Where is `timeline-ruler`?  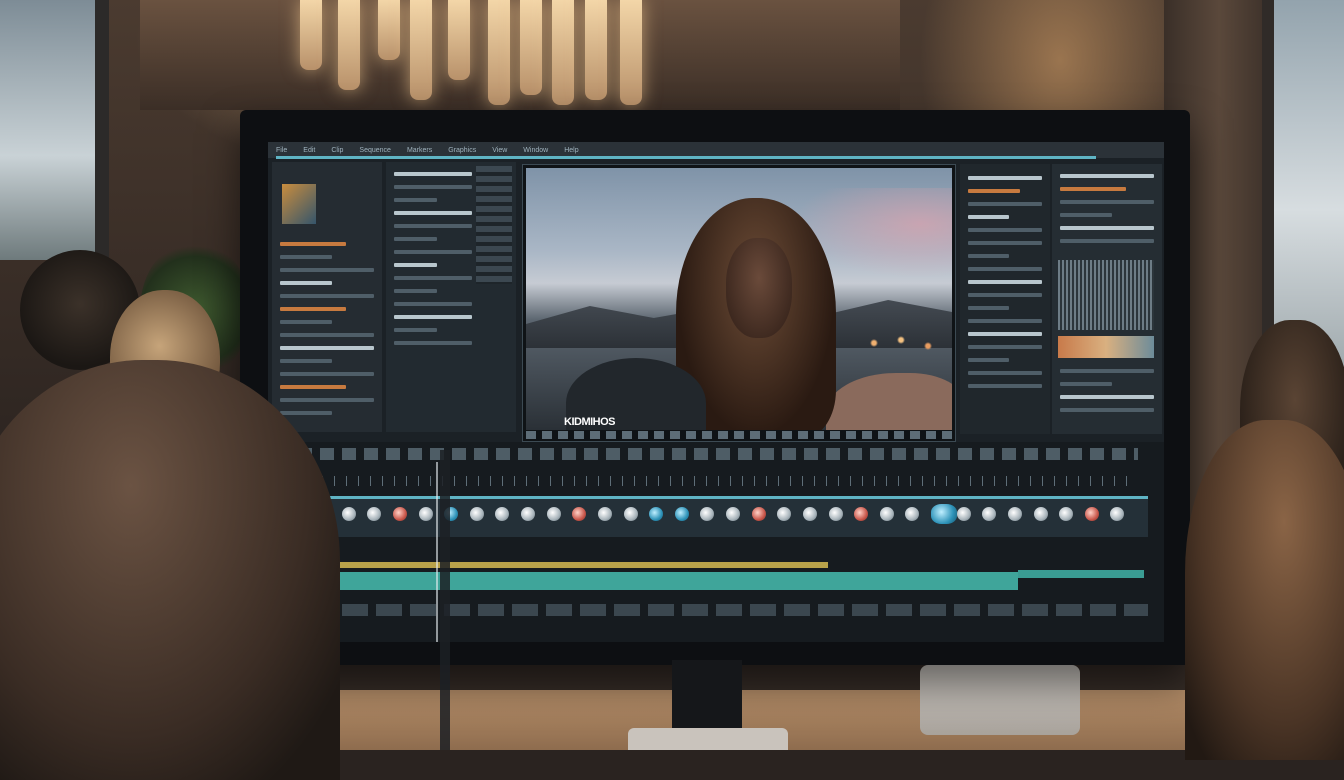 timeline-ruler is located at coordinates (718, 481).